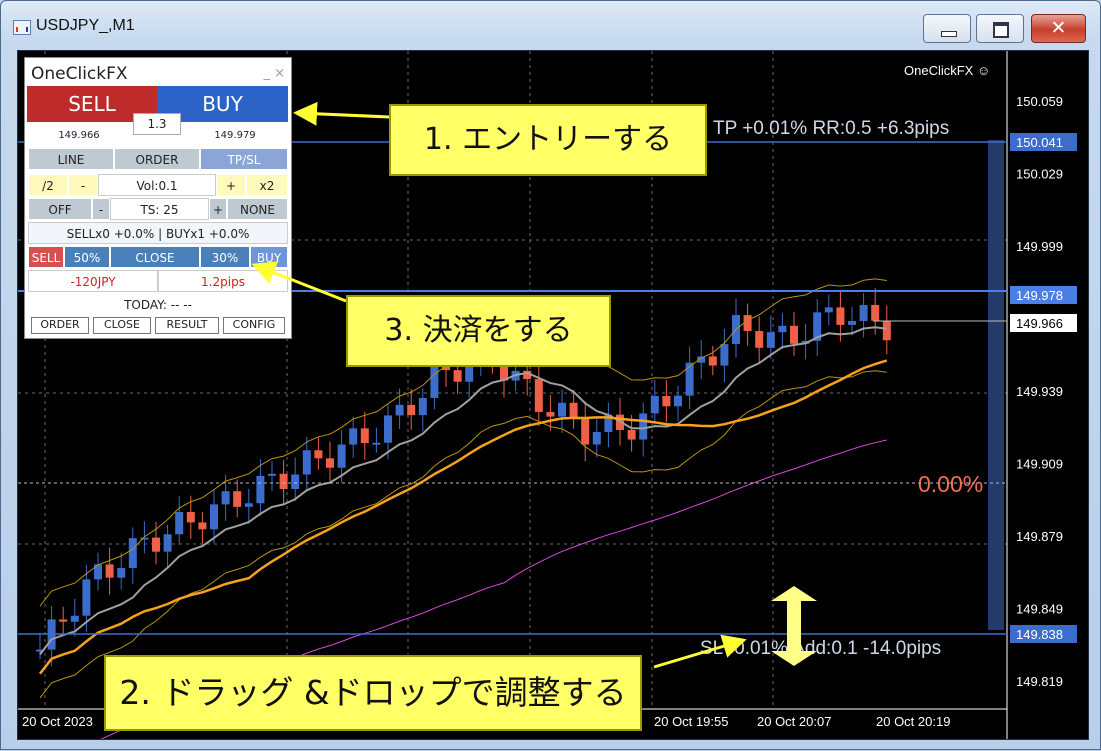 The height and width of the screenshot is (751, 1101). What do you see at coordinates (550, 23) in the screenshot?
I see `title-bar: USDJPY_,M1 ✕` at bounding box center [550, 23].